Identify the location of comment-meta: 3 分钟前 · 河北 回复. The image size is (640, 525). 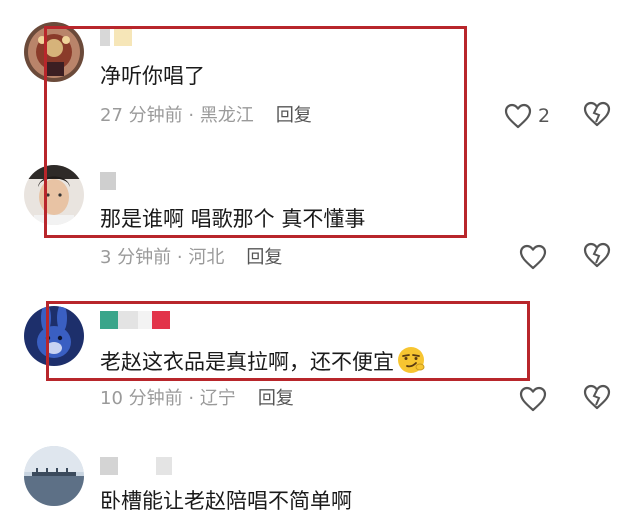
(191, 257).